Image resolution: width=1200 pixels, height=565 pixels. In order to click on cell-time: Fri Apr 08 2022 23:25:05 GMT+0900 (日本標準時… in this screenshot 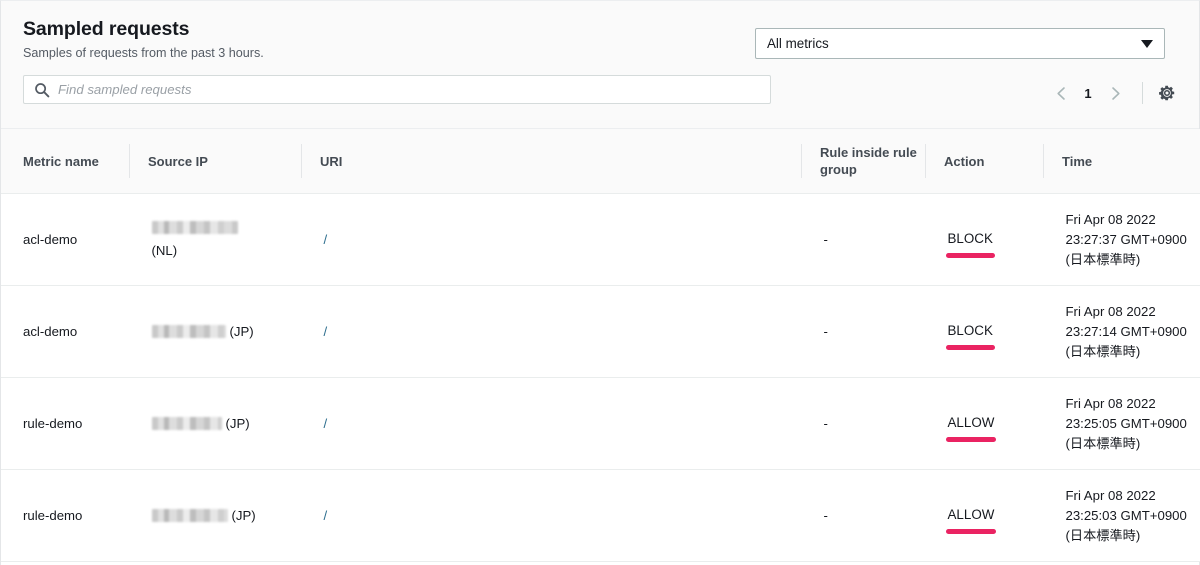, I will do `click(1121, 423)`.